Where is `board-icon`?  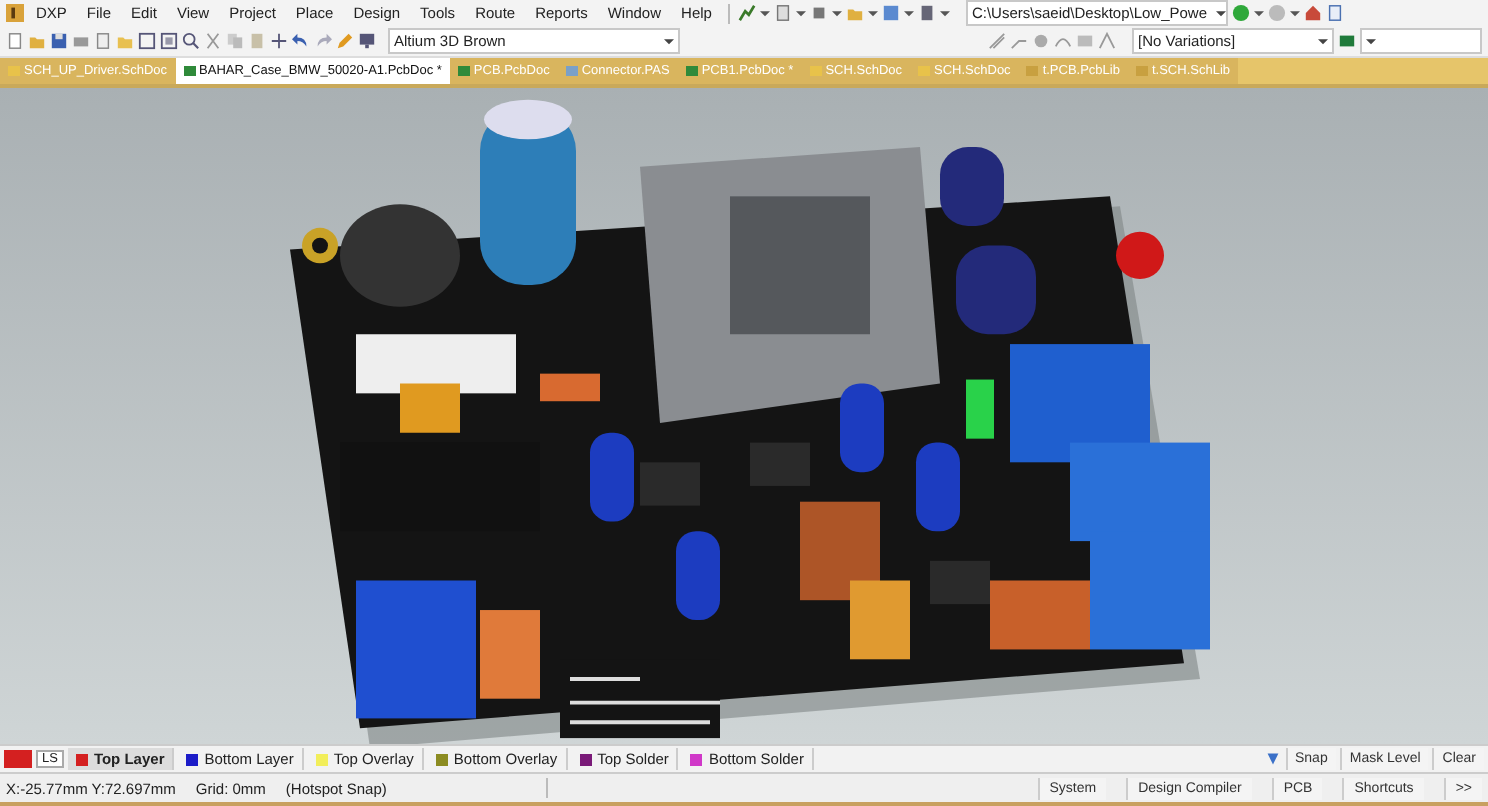 board-icon is located at coordinates (1347, 41).